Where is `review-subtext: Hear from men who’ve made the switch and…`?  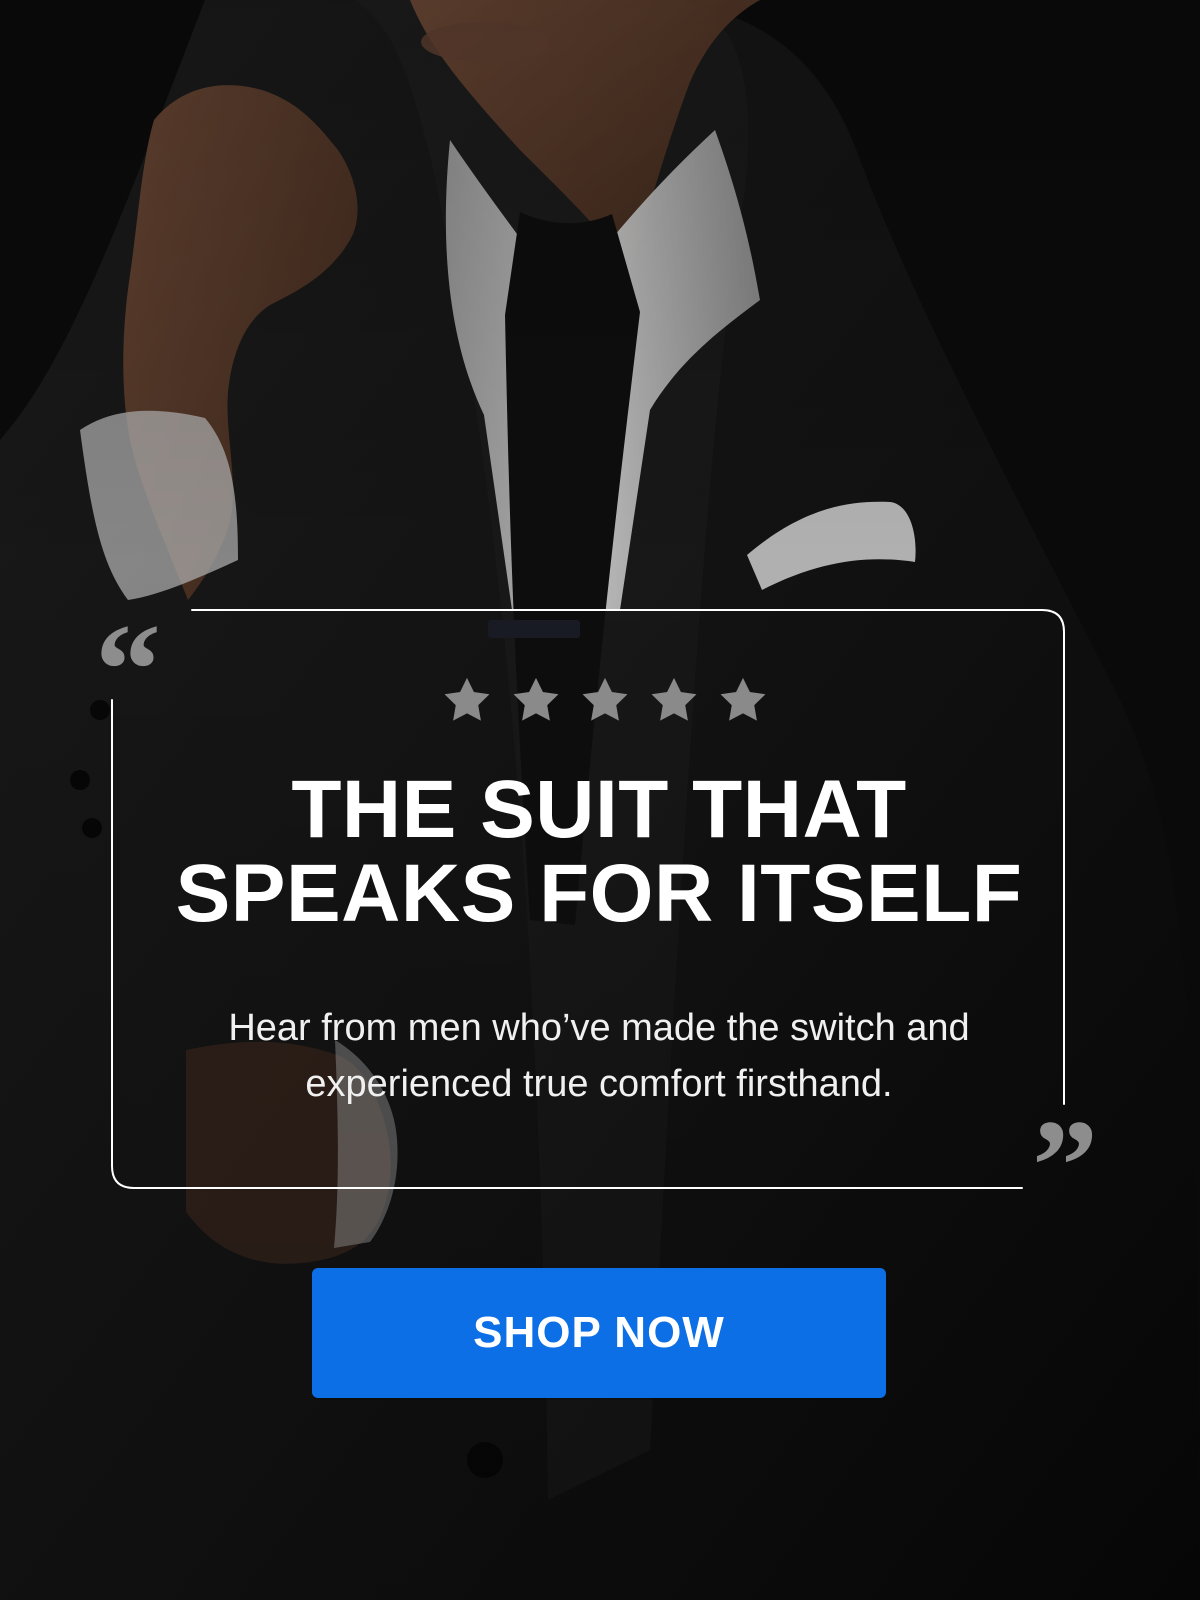 review-subtext: Hear from men who’ve made the switch and… is located at coordinates (599, 1056).